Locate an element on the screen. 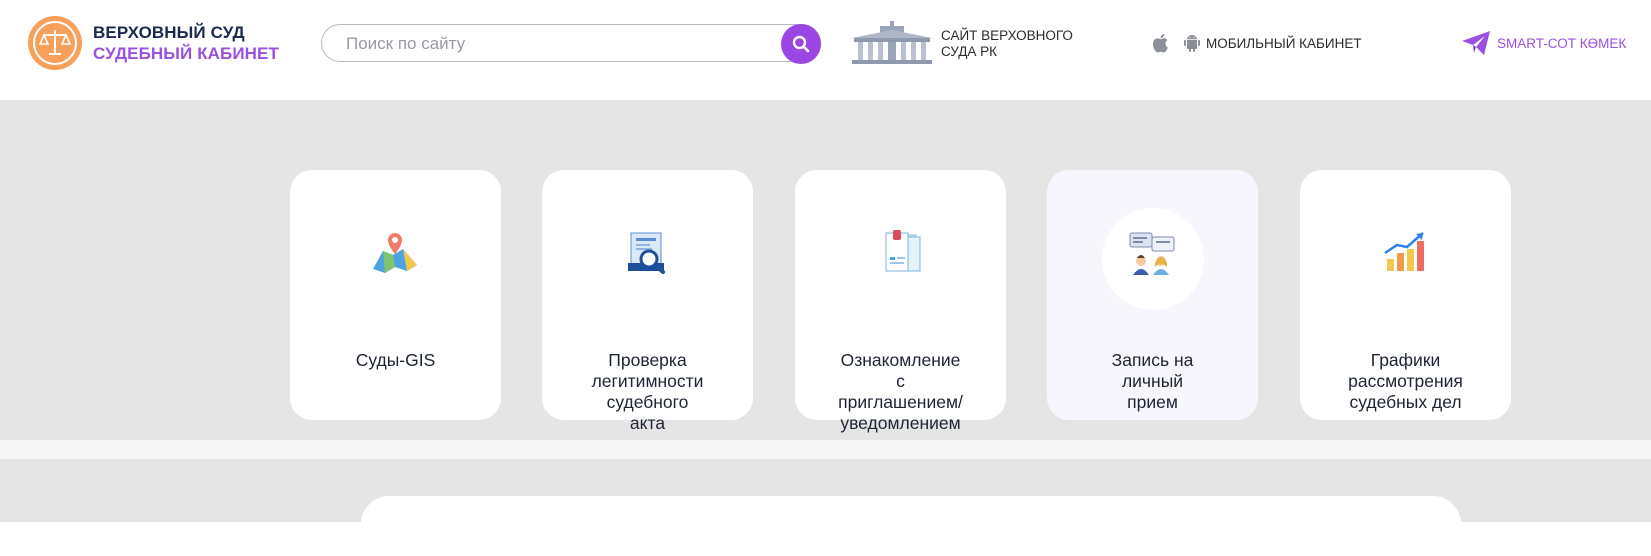 This screenshot has height=556, width=1651. search-button is located at coordinates (801, 44).